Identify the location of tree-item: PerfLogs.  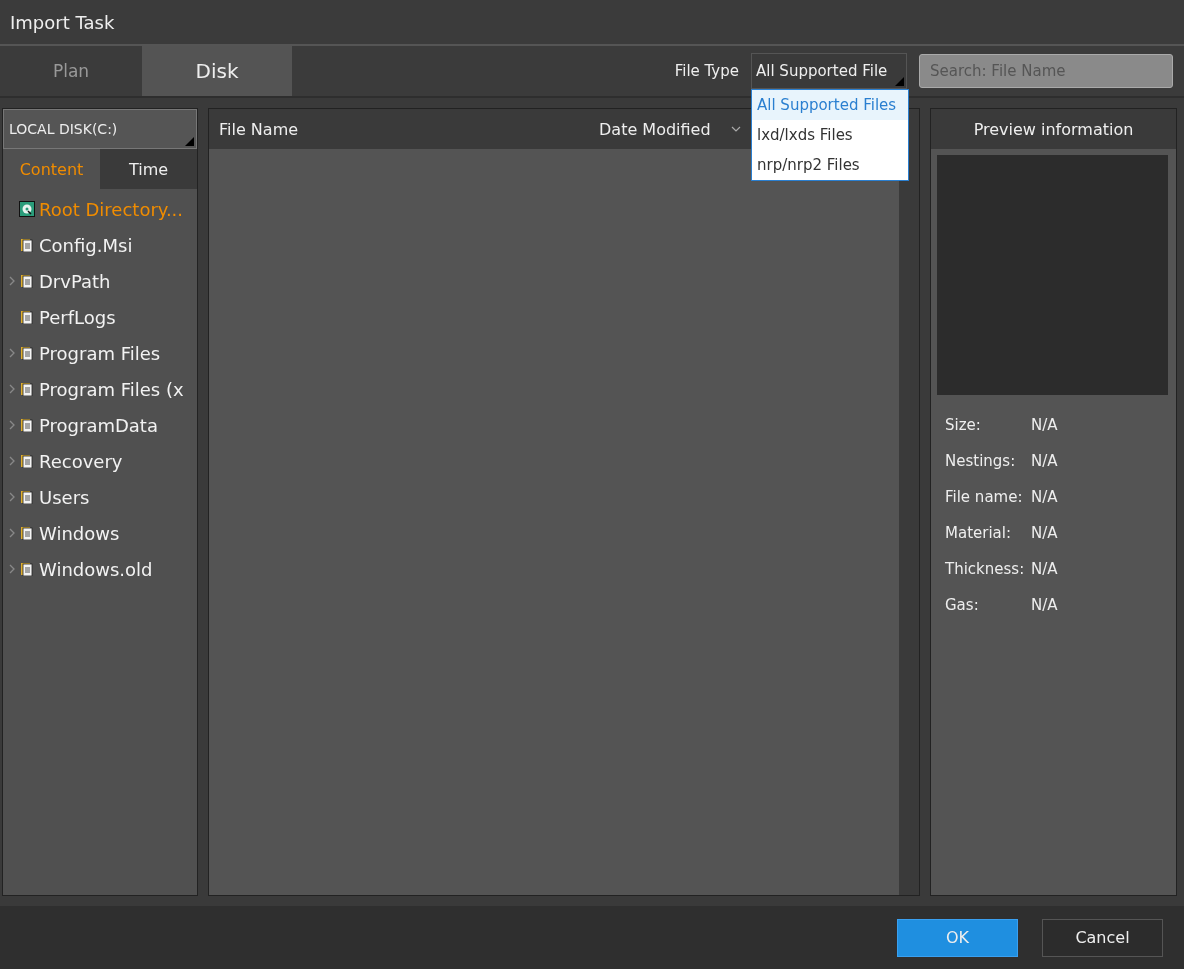
(77, 317).